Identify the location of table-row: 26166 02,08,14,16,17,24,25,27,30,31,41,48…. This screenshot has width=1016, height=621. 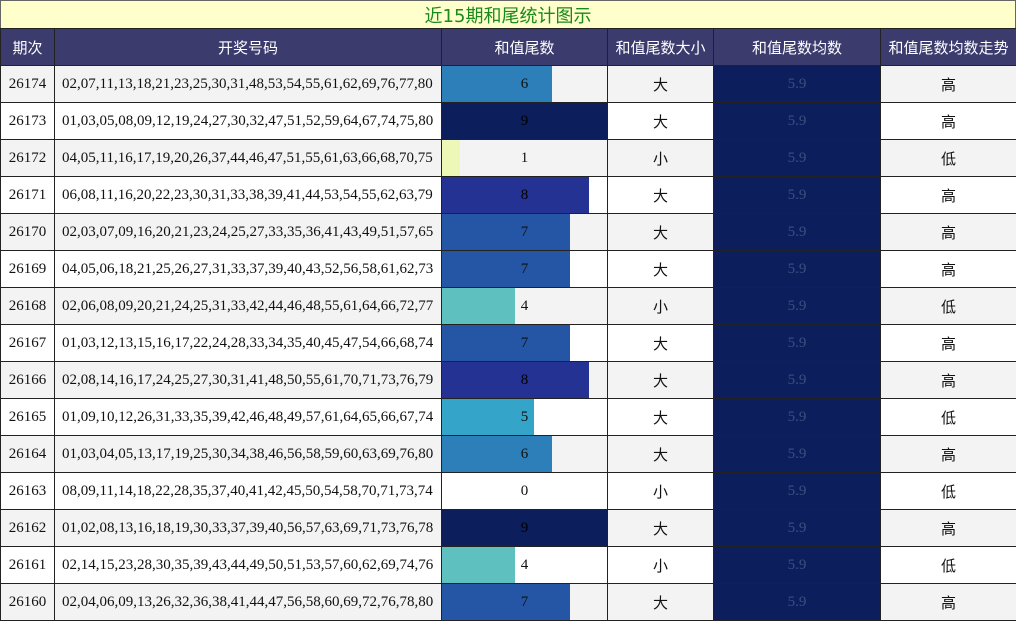
(508, 380).